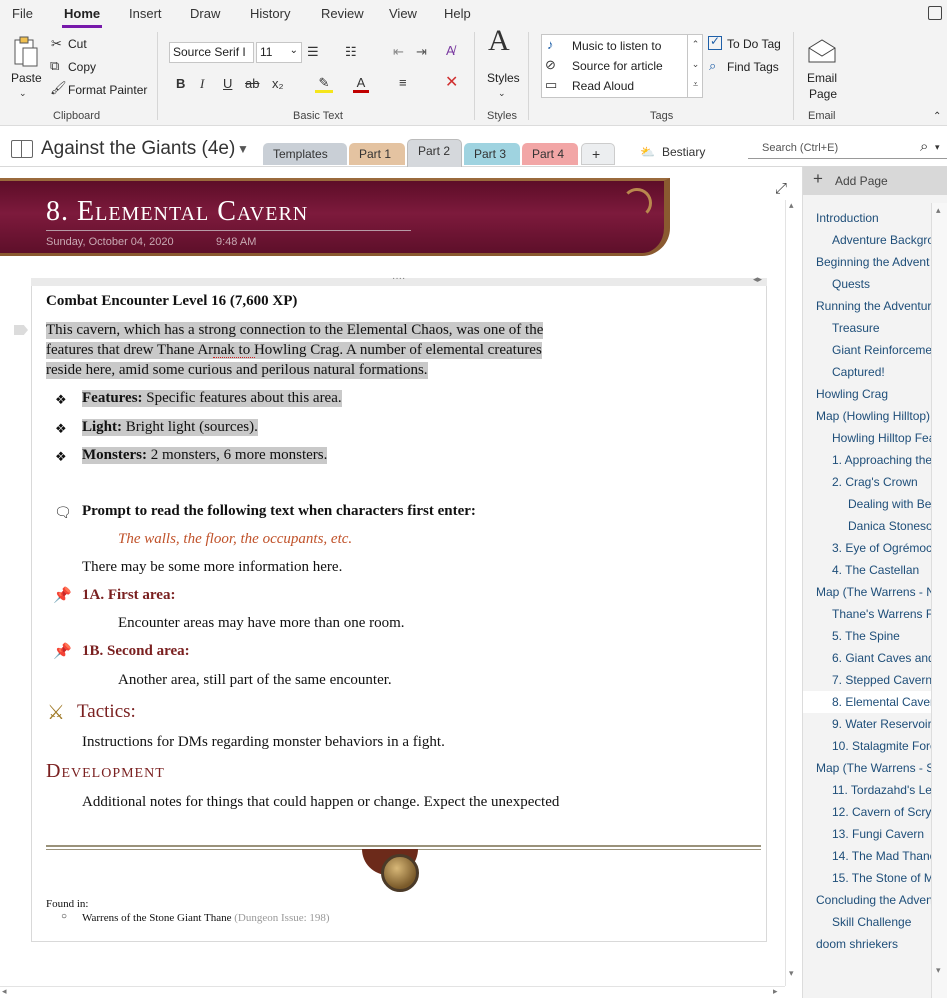 This screenshot has width=947, height=998. Describe the element at coordinates (22, 149) in the screenshot. I see `notebook-icon` at that location.